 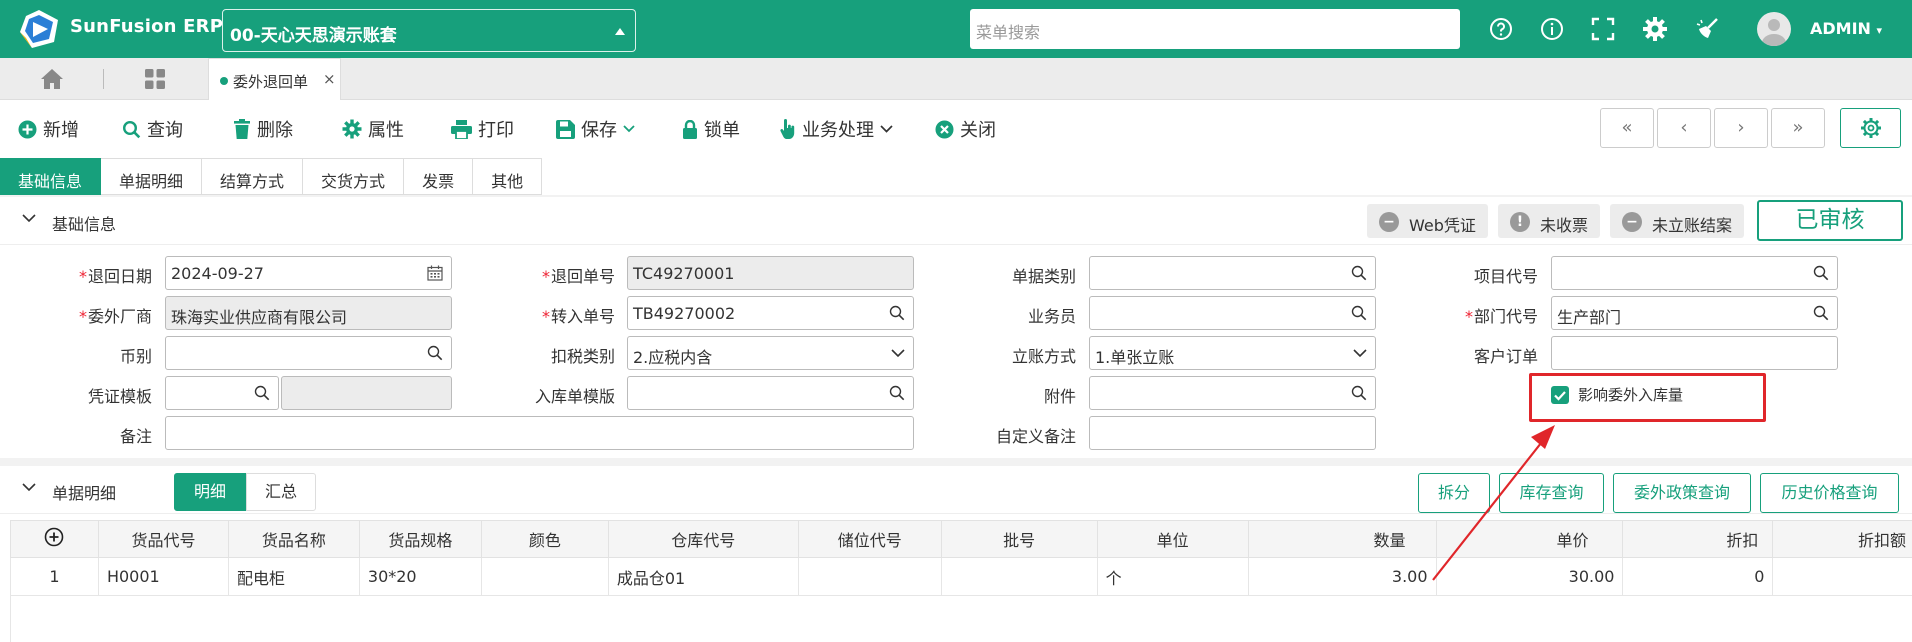 I want to click on col-goods-name: 货品名称, so click(x=293, y=539).